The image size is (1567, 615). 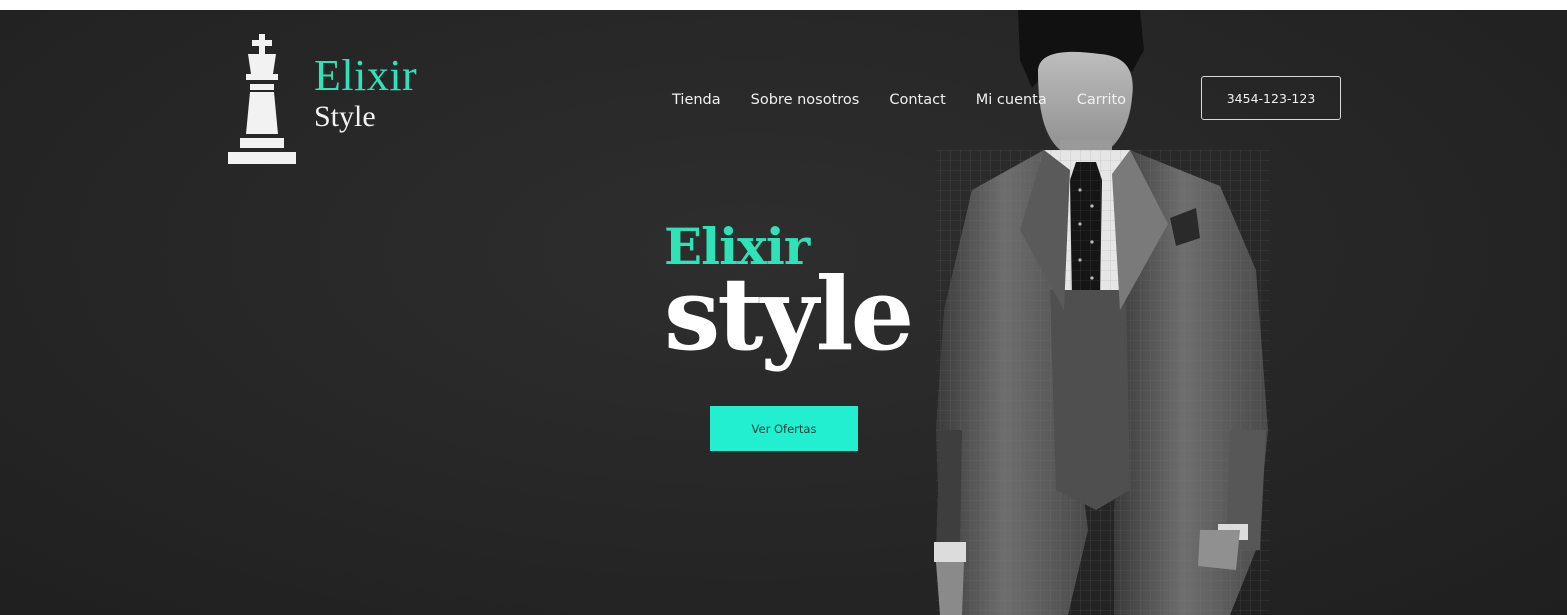 I want to click on brand-logo: Elixir Style, so click(x=341, y=101).